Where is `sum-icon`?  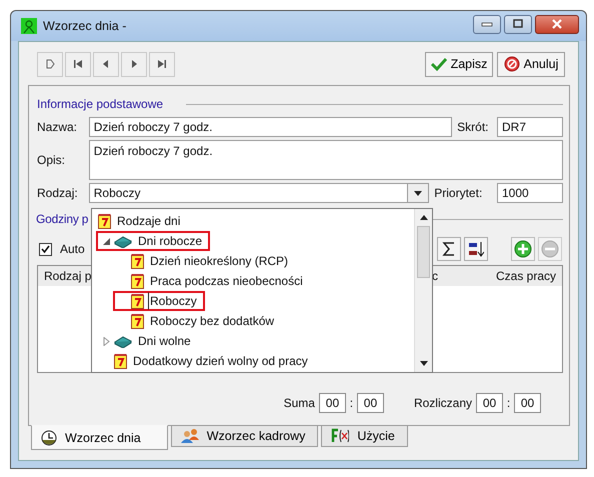
sum-icon is located at coordinates (449, 249).